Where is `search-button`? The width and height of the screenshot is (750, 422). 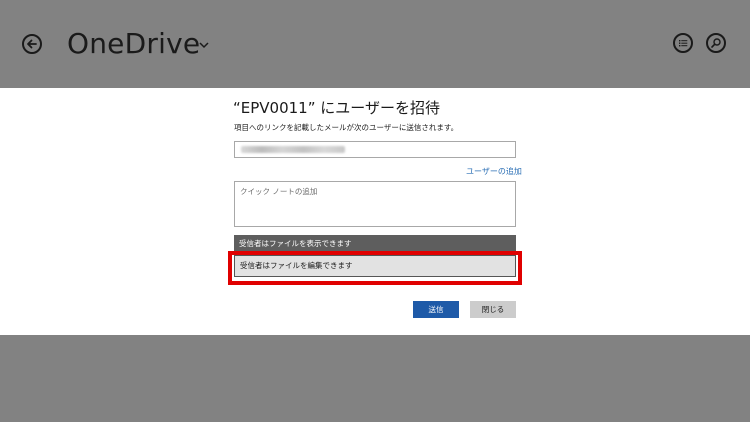
search-button is located at coordinates (716, 43).